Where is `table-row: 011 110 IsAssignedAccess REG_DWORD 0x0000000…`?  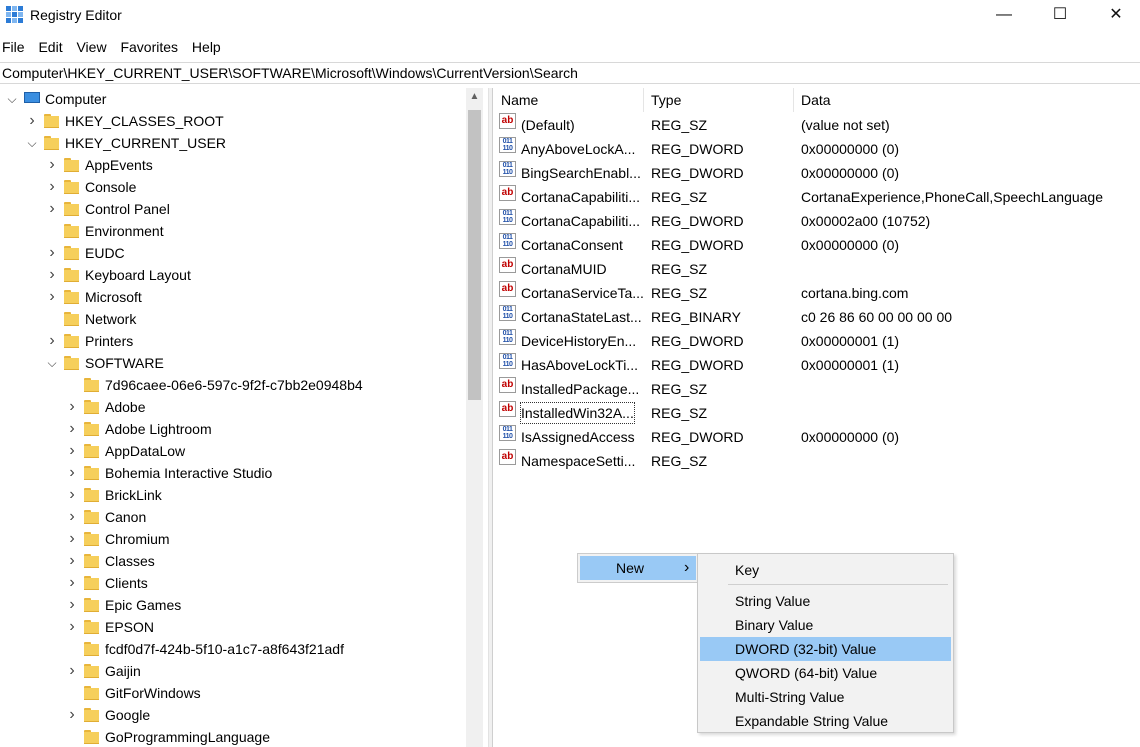
table-row: 011 110 IsAssignedAccess REG_DWORD 0x0000000… is located at coordinates (817, 437).